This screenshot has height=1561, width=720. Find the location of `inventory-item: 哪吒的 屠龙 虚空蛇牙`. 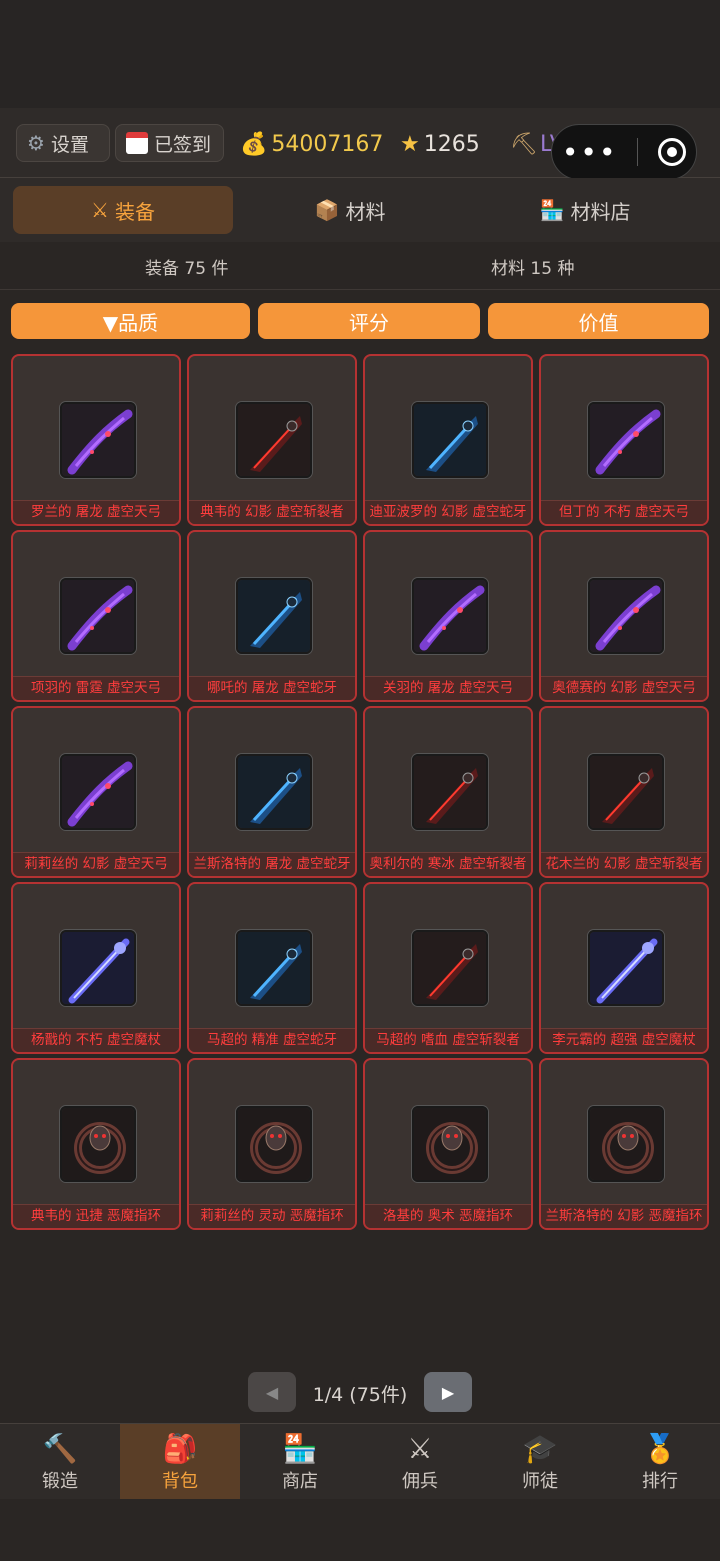

inventory-item: 哪吒的 屠龙 虚空蛇牙 is located at coordinates (272, 616).